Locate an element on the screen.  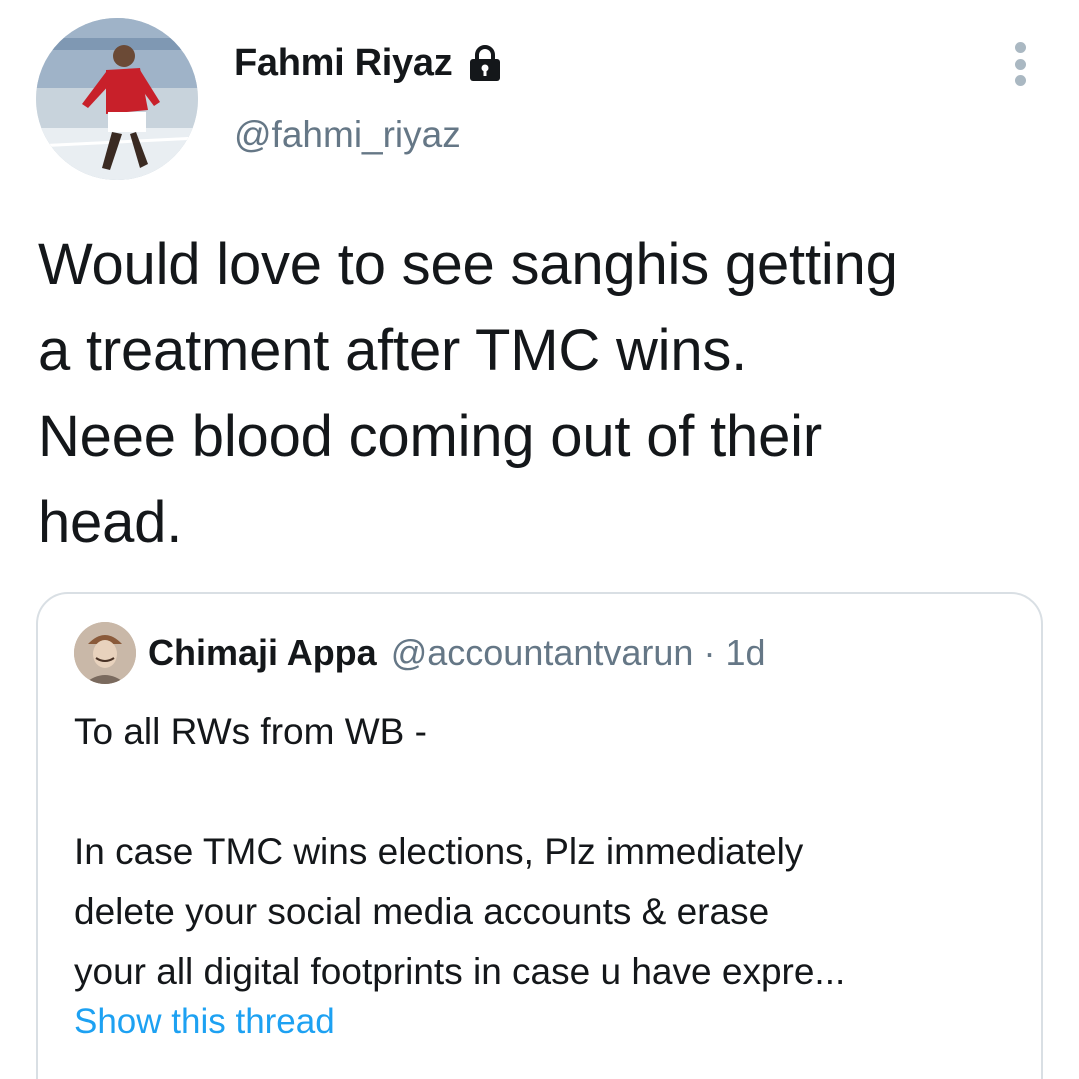
quoted-timestamp: 1d is located at coordinates (745, 653).